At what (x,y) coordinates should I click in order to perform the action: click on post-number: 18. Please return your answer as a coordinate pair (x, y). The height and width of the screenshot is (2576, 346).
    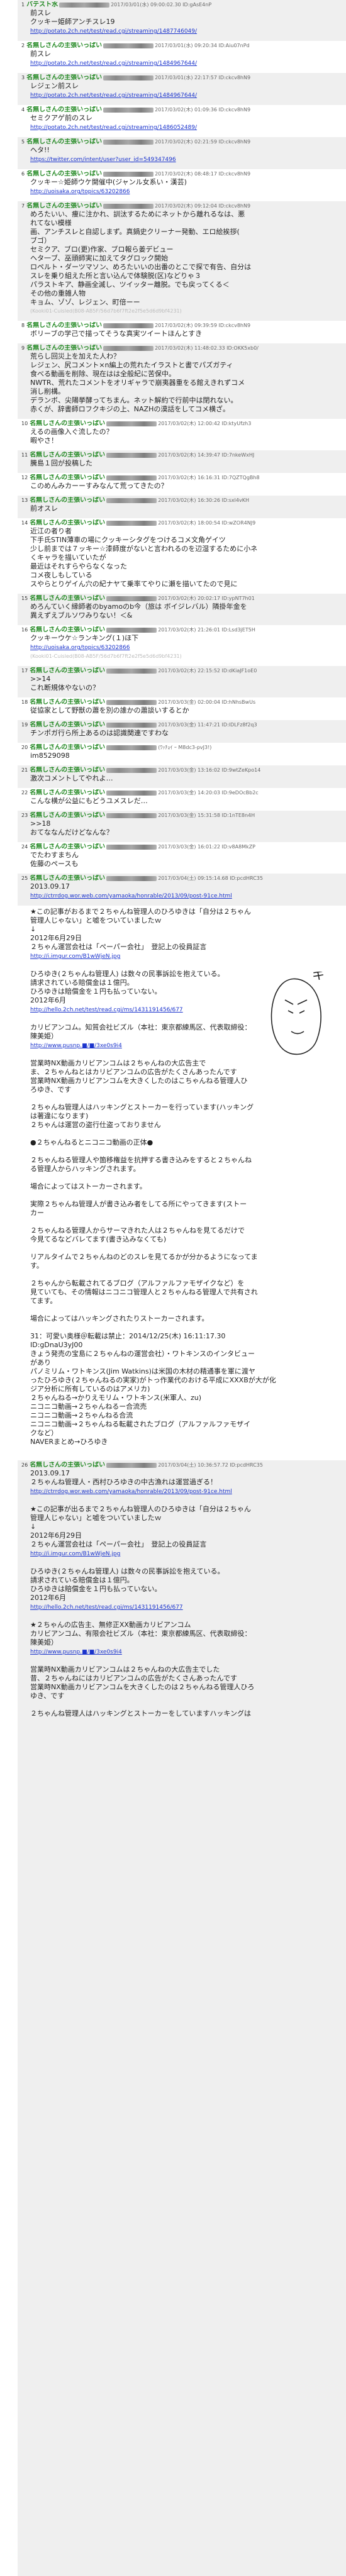
    Looking at the image, I should click on (25, 702).